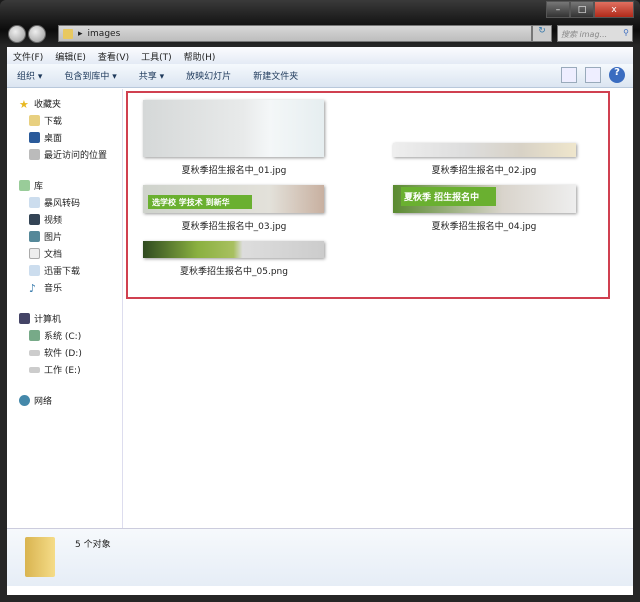 The height and width of the screenshot is (602, 640). I want to click on sidebar-item-xunlei: 迅雷下载, so click(64, 270).